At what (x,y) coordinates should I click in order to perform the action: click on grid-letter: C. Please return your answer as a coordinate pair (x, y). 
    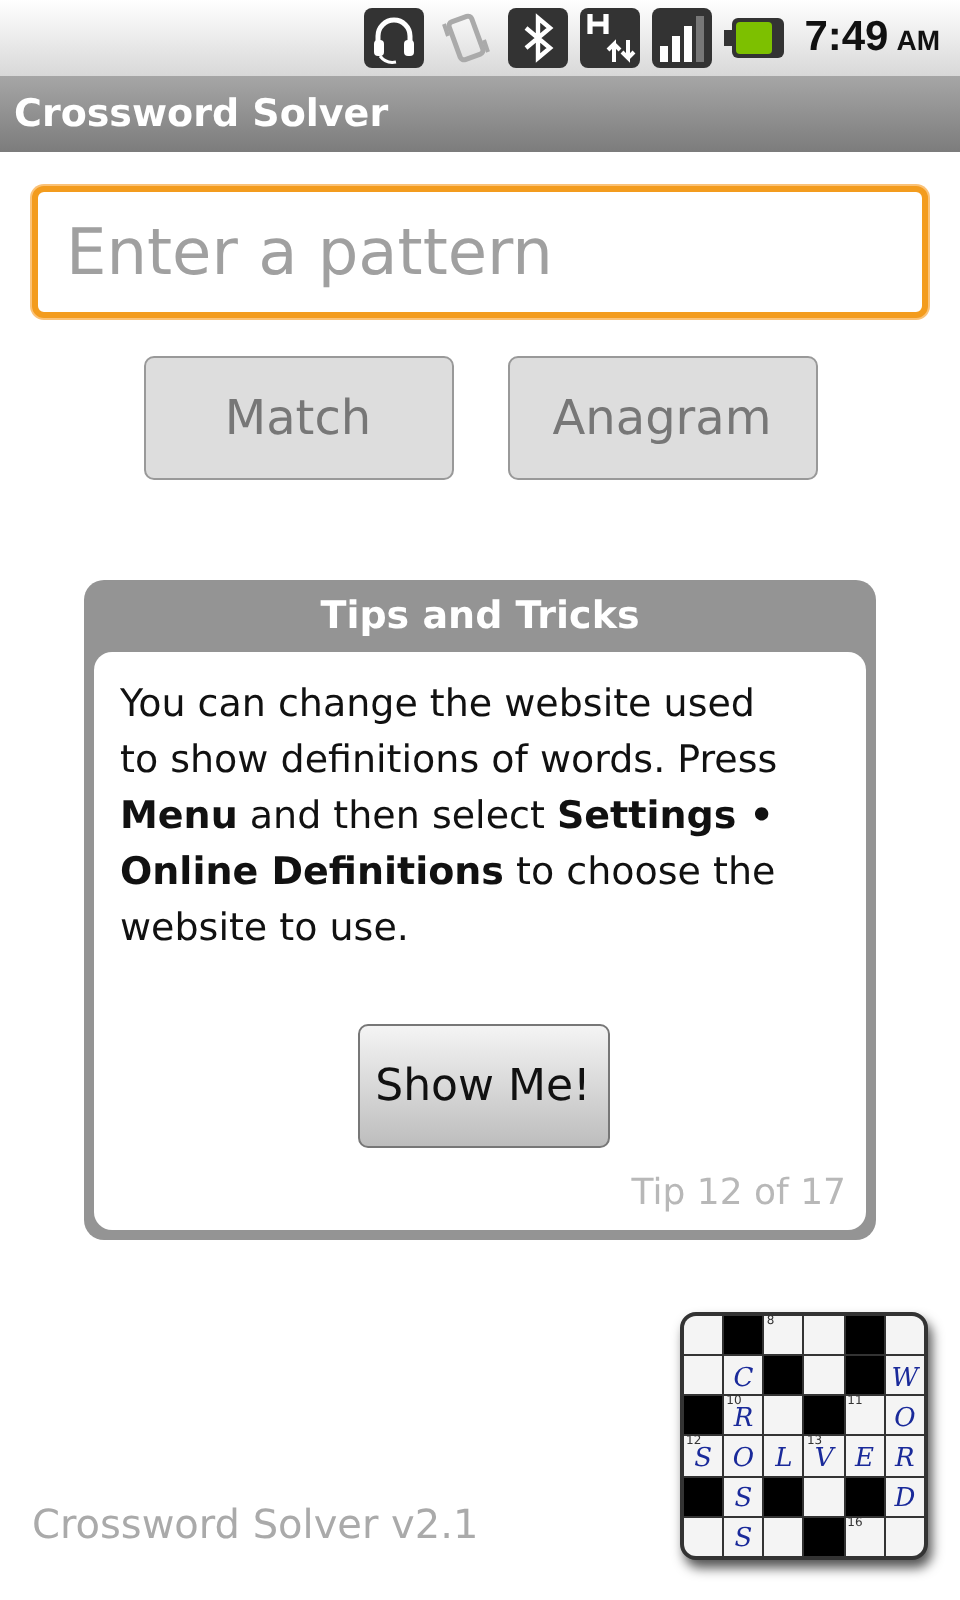
    Looking at the image, I should click on (743, 1378).